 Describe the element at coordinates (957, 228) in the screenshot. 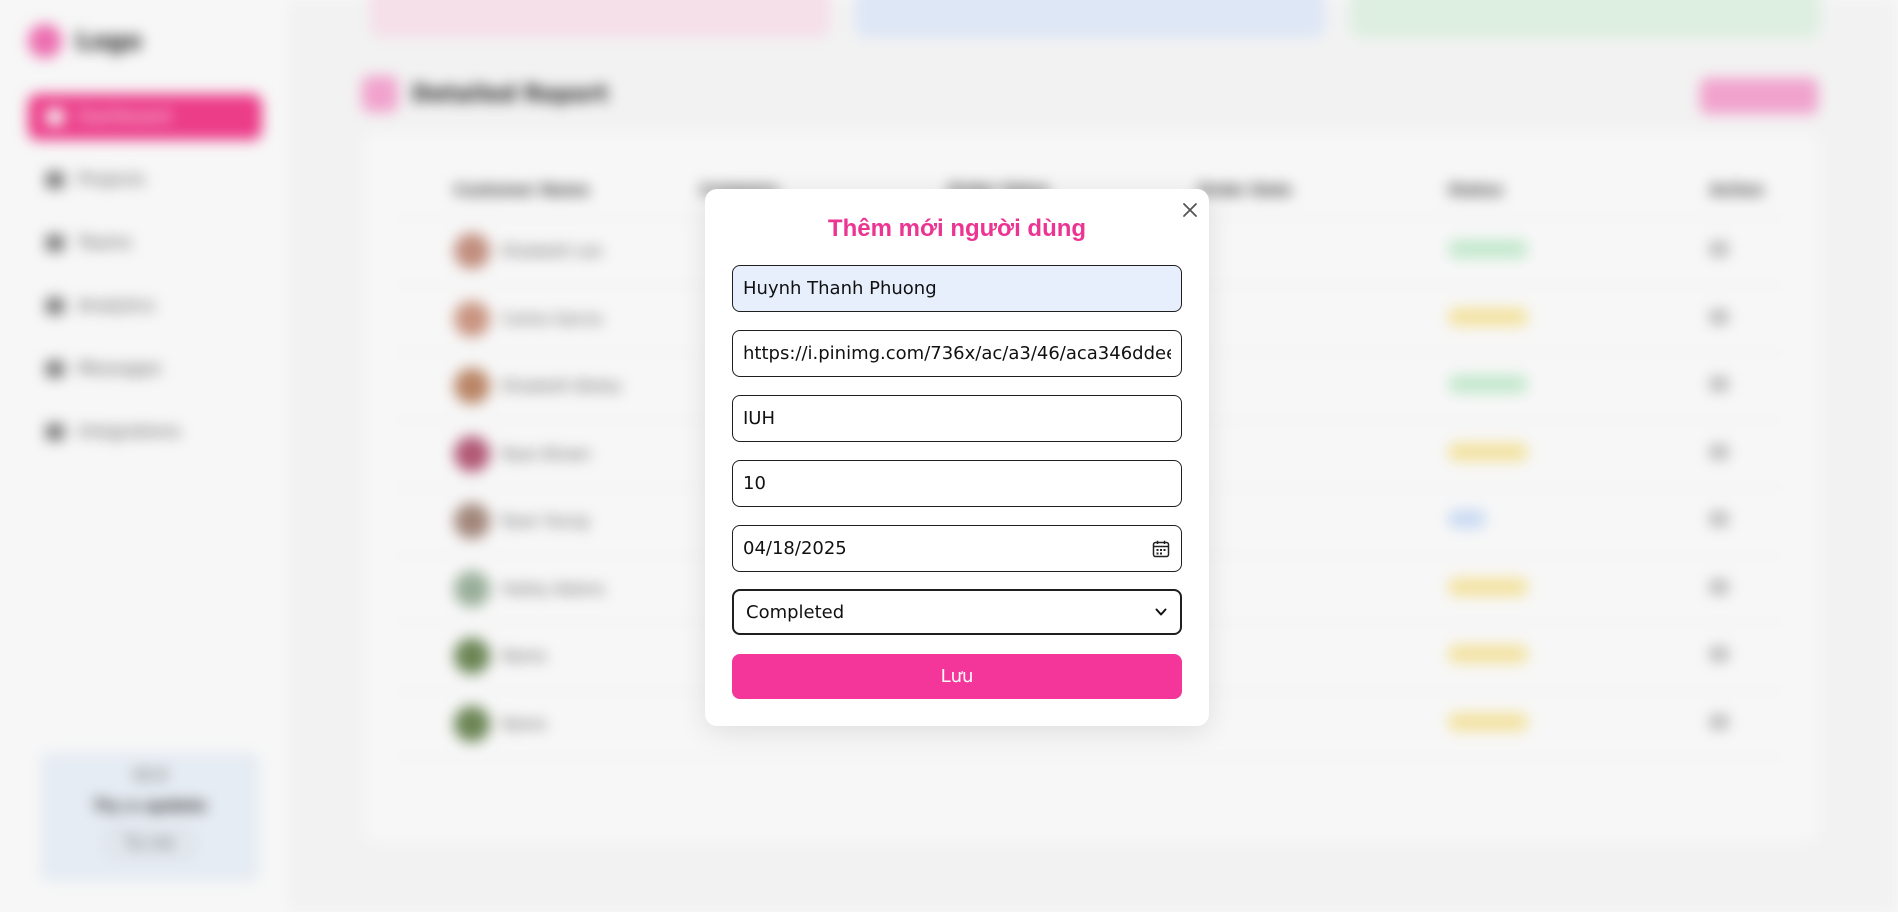

I see `modal-title: Thêm mới người dùng` at that location.